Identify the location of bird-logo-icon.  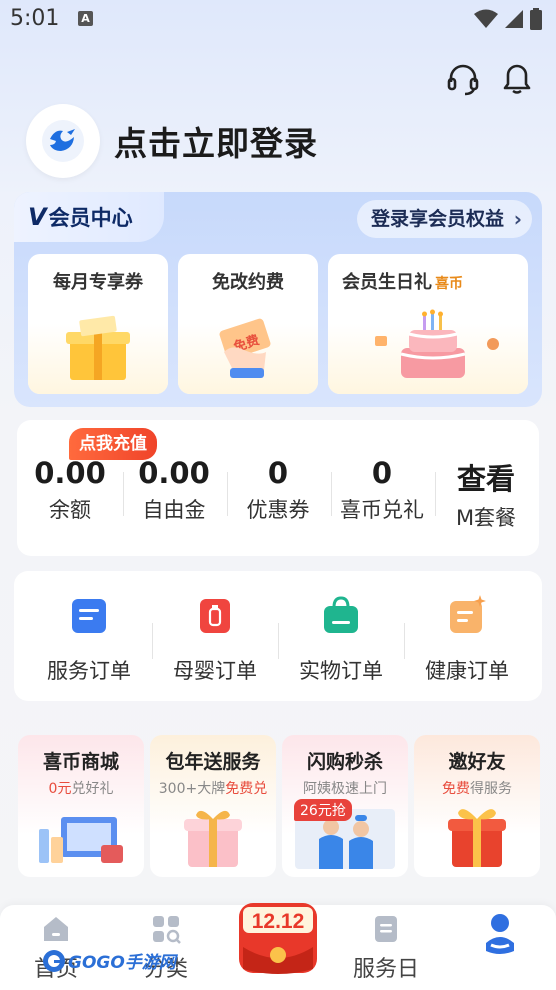
(63, 141).